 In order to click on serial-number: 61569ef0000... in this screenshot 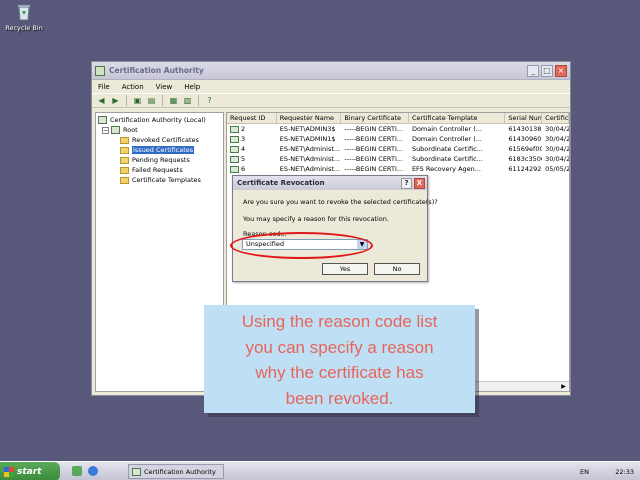, I will do `click(525, 149)`.